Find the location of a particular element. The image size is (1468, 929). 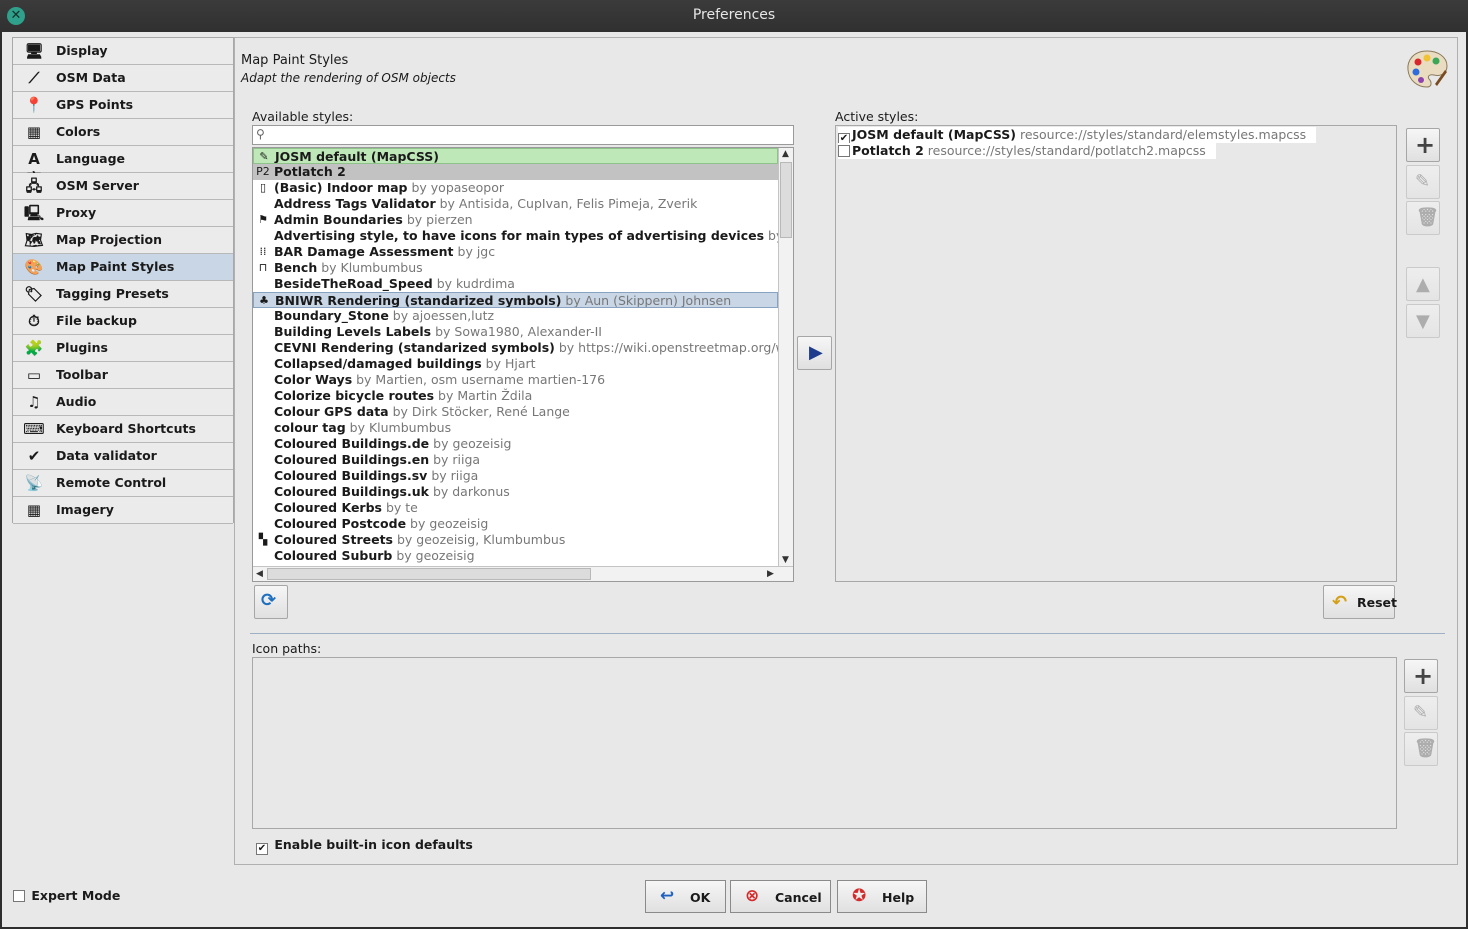

style-author: by darkonus is located at coordinates (471, 491).